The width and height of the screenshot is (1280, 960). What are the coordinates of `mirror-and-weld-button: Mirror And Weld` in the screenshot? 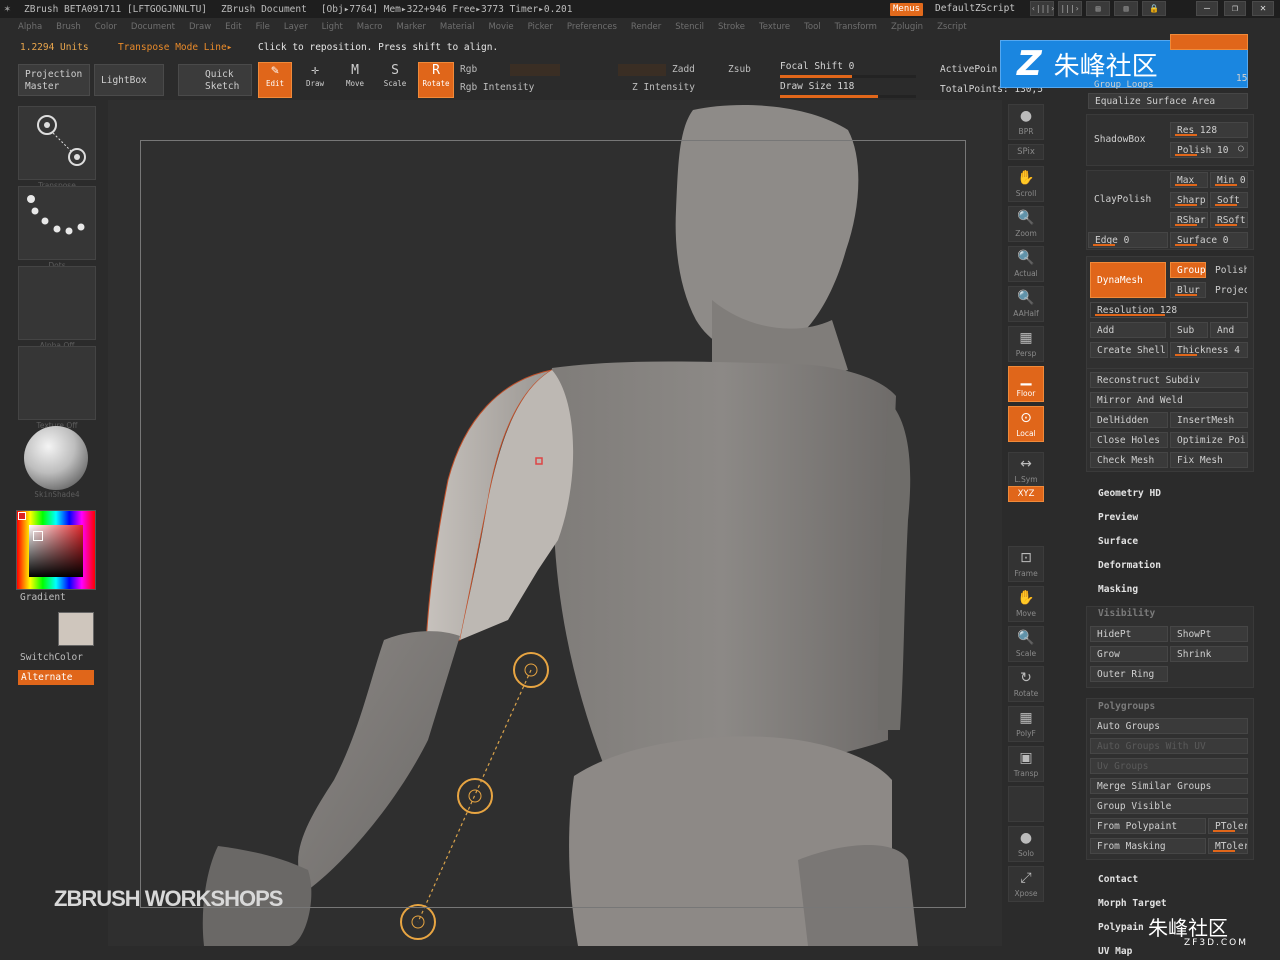 It's located at (1169, 400).